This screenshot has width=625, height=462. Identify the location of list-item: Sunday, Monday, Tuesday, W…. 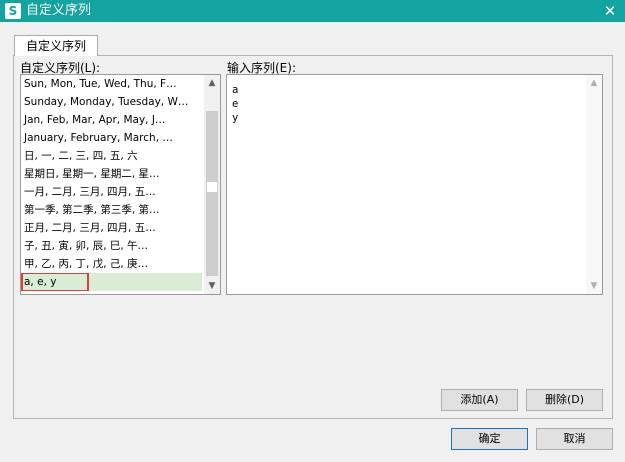
(111, 102).